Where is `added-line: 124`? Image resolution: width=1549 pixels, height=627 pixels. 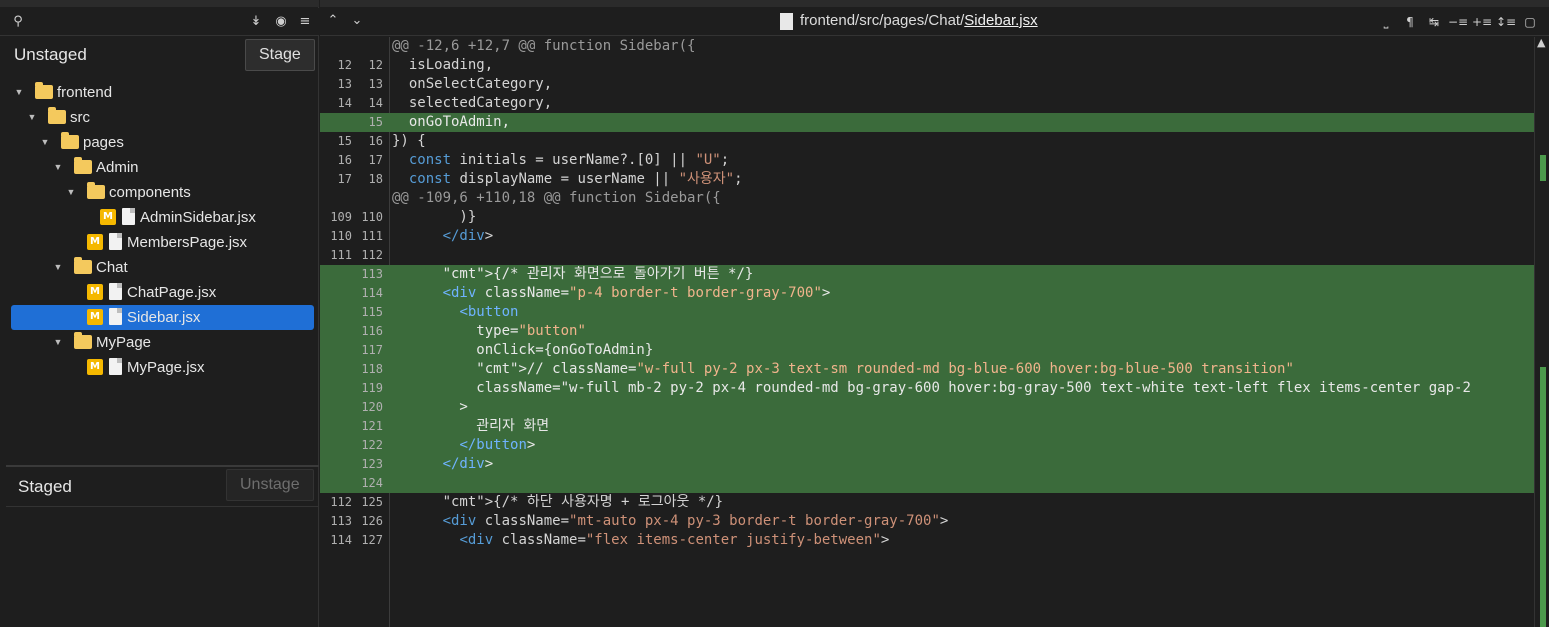
added-line: 124 is located at coordinates (927, 483).